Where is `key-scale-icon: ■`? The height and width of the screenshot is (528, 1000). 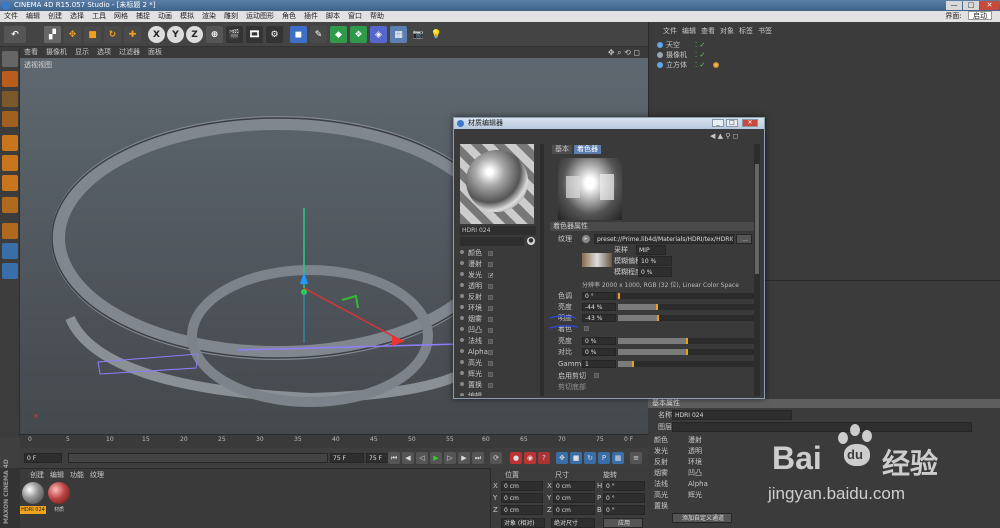 key-scale-icon: ■ is located at coordinates (576, 458).